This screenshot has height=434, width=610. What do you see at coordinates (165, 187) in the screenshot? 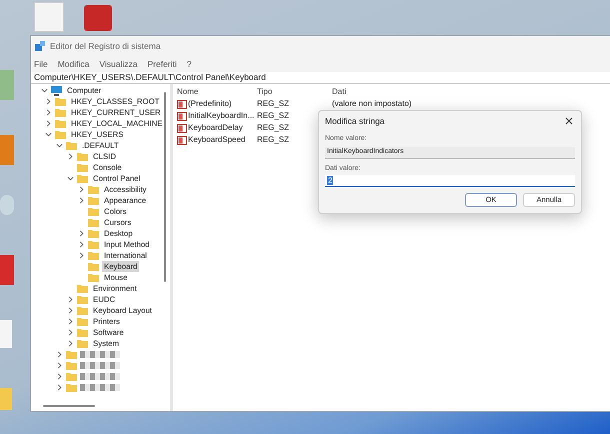
I see `vertical-scrollbar` at bounding box center [165, 187].